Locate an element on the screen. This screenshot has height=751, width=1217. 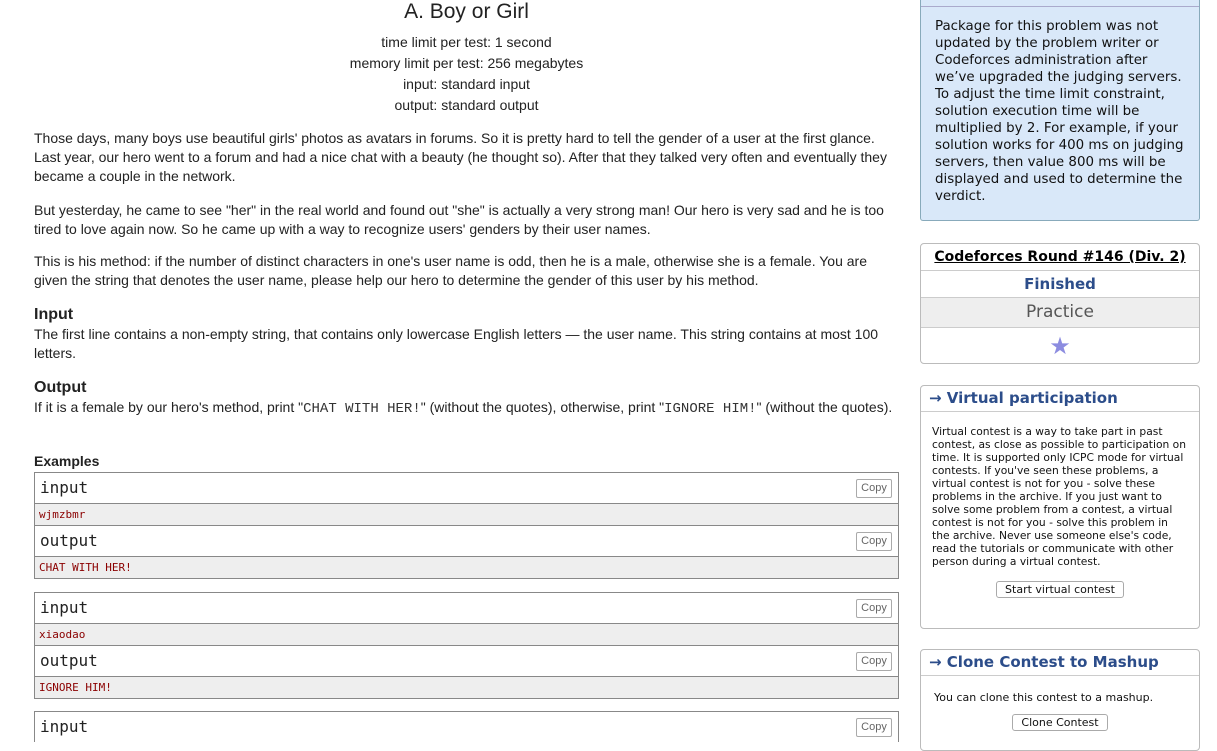
time-limit: time limit per test: 1 second is located at coordinates (466, 42).